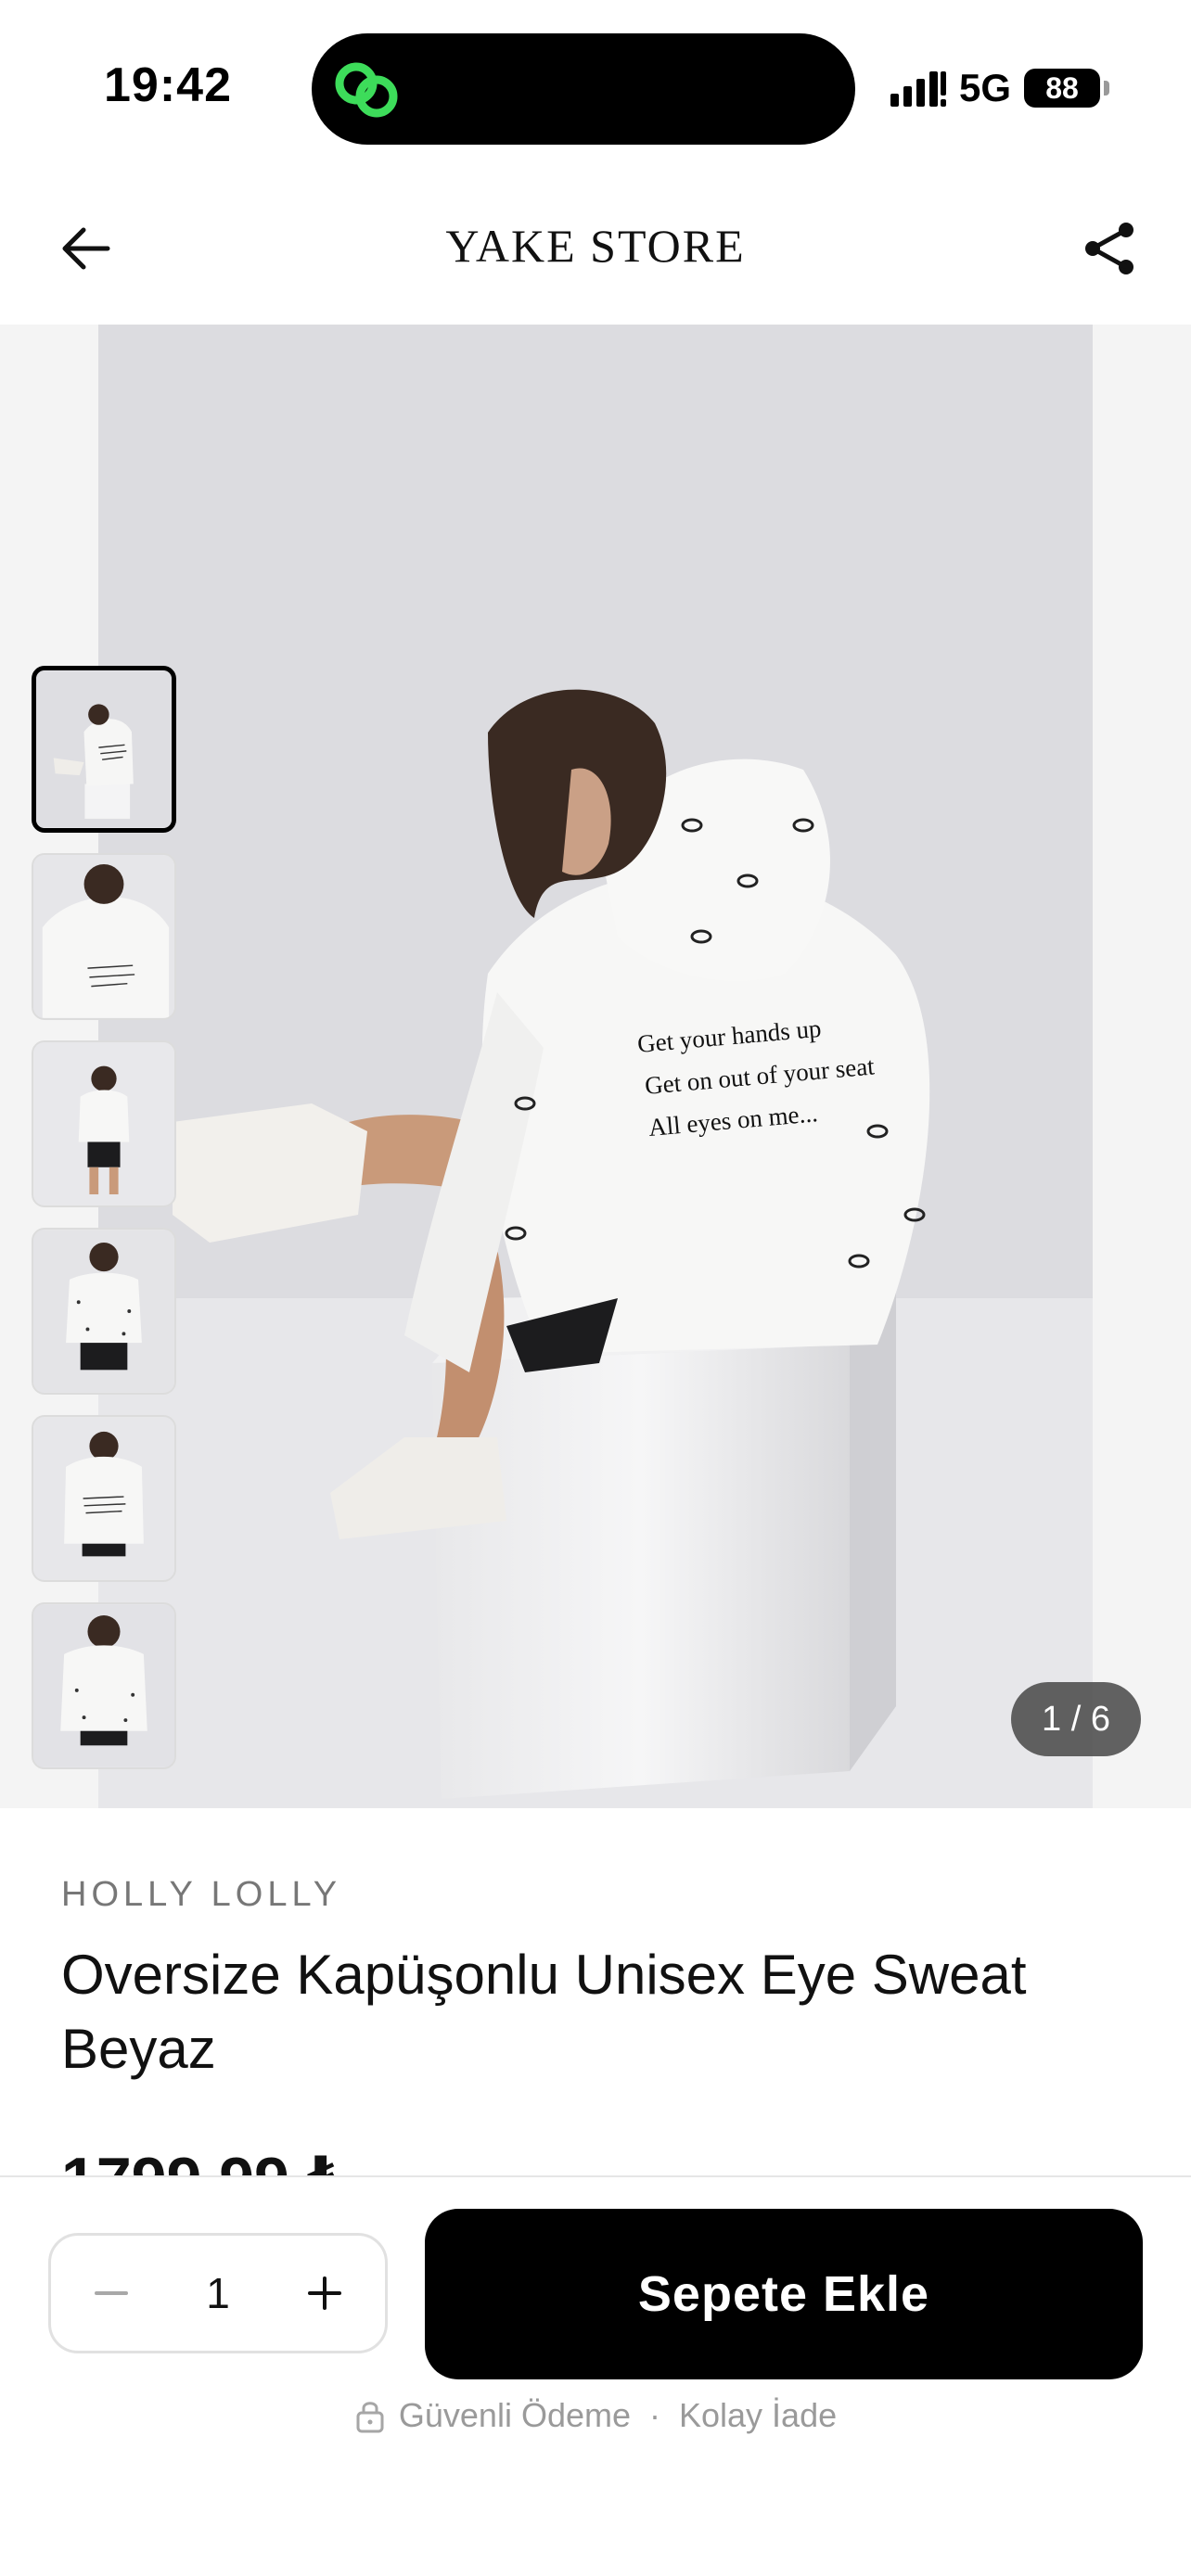 The image size is (1191, 2576). I want to click on add-to-cart-button: Sepete Ekle, so click(784, 2294).